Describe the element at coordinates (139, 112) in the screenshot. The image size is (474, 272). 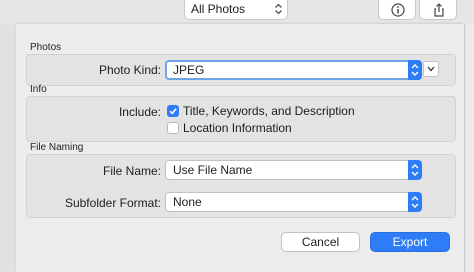
I see `include-label: Include:` at that location.